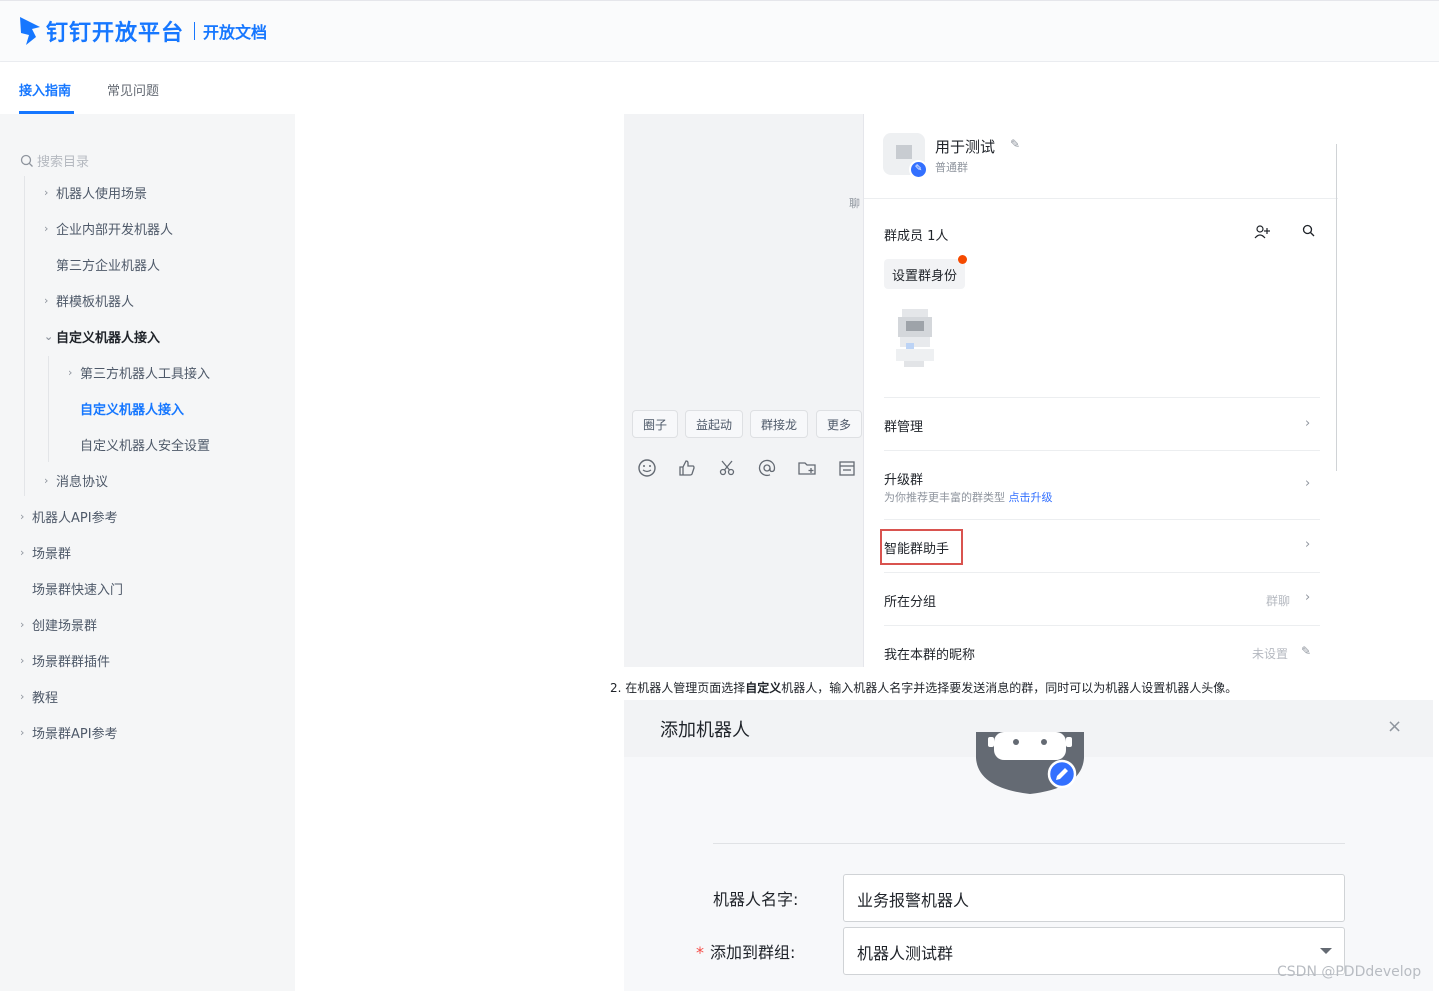 The image size is (1439, 991). I want to click on tab-guide: 接入指南, so click(45, 89).